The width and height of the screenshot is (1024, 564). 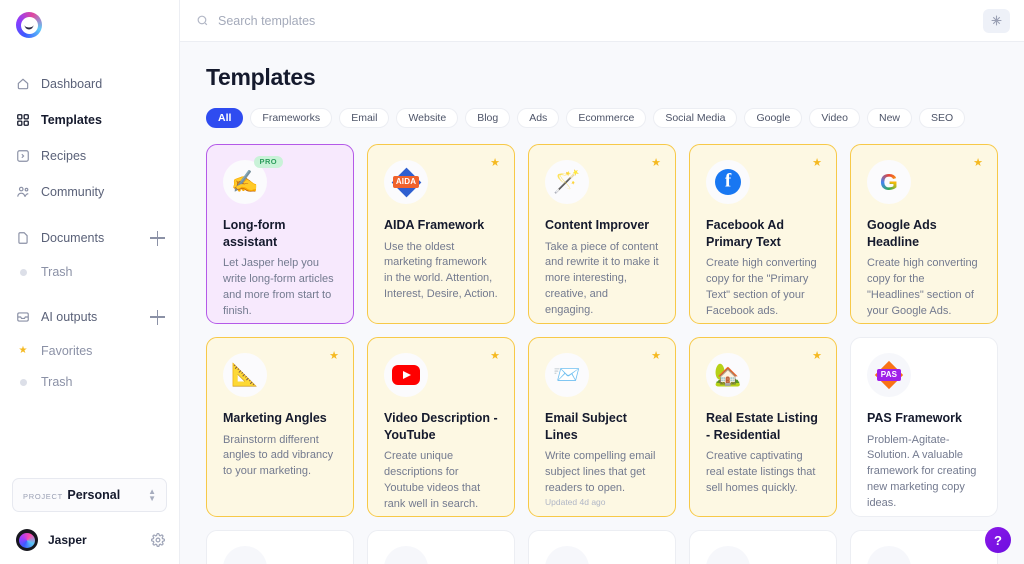 I want to click on sidebar-item-community: Community, so click(x=89, y=192).